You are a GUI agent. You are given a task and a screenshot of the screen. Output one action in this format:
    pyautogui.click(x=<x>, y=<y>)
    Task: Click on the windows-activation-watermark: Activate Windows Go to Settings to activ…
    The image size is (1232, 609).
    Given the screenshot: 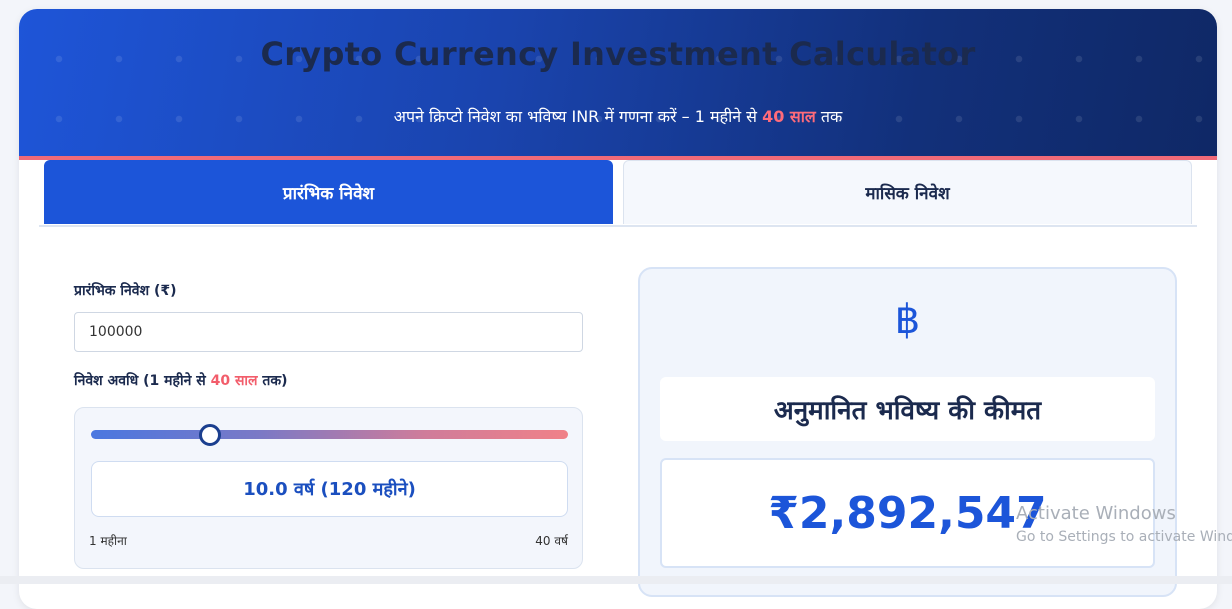 What is the action you would take?
    pyautogui.click(x=1124, y=524)
    